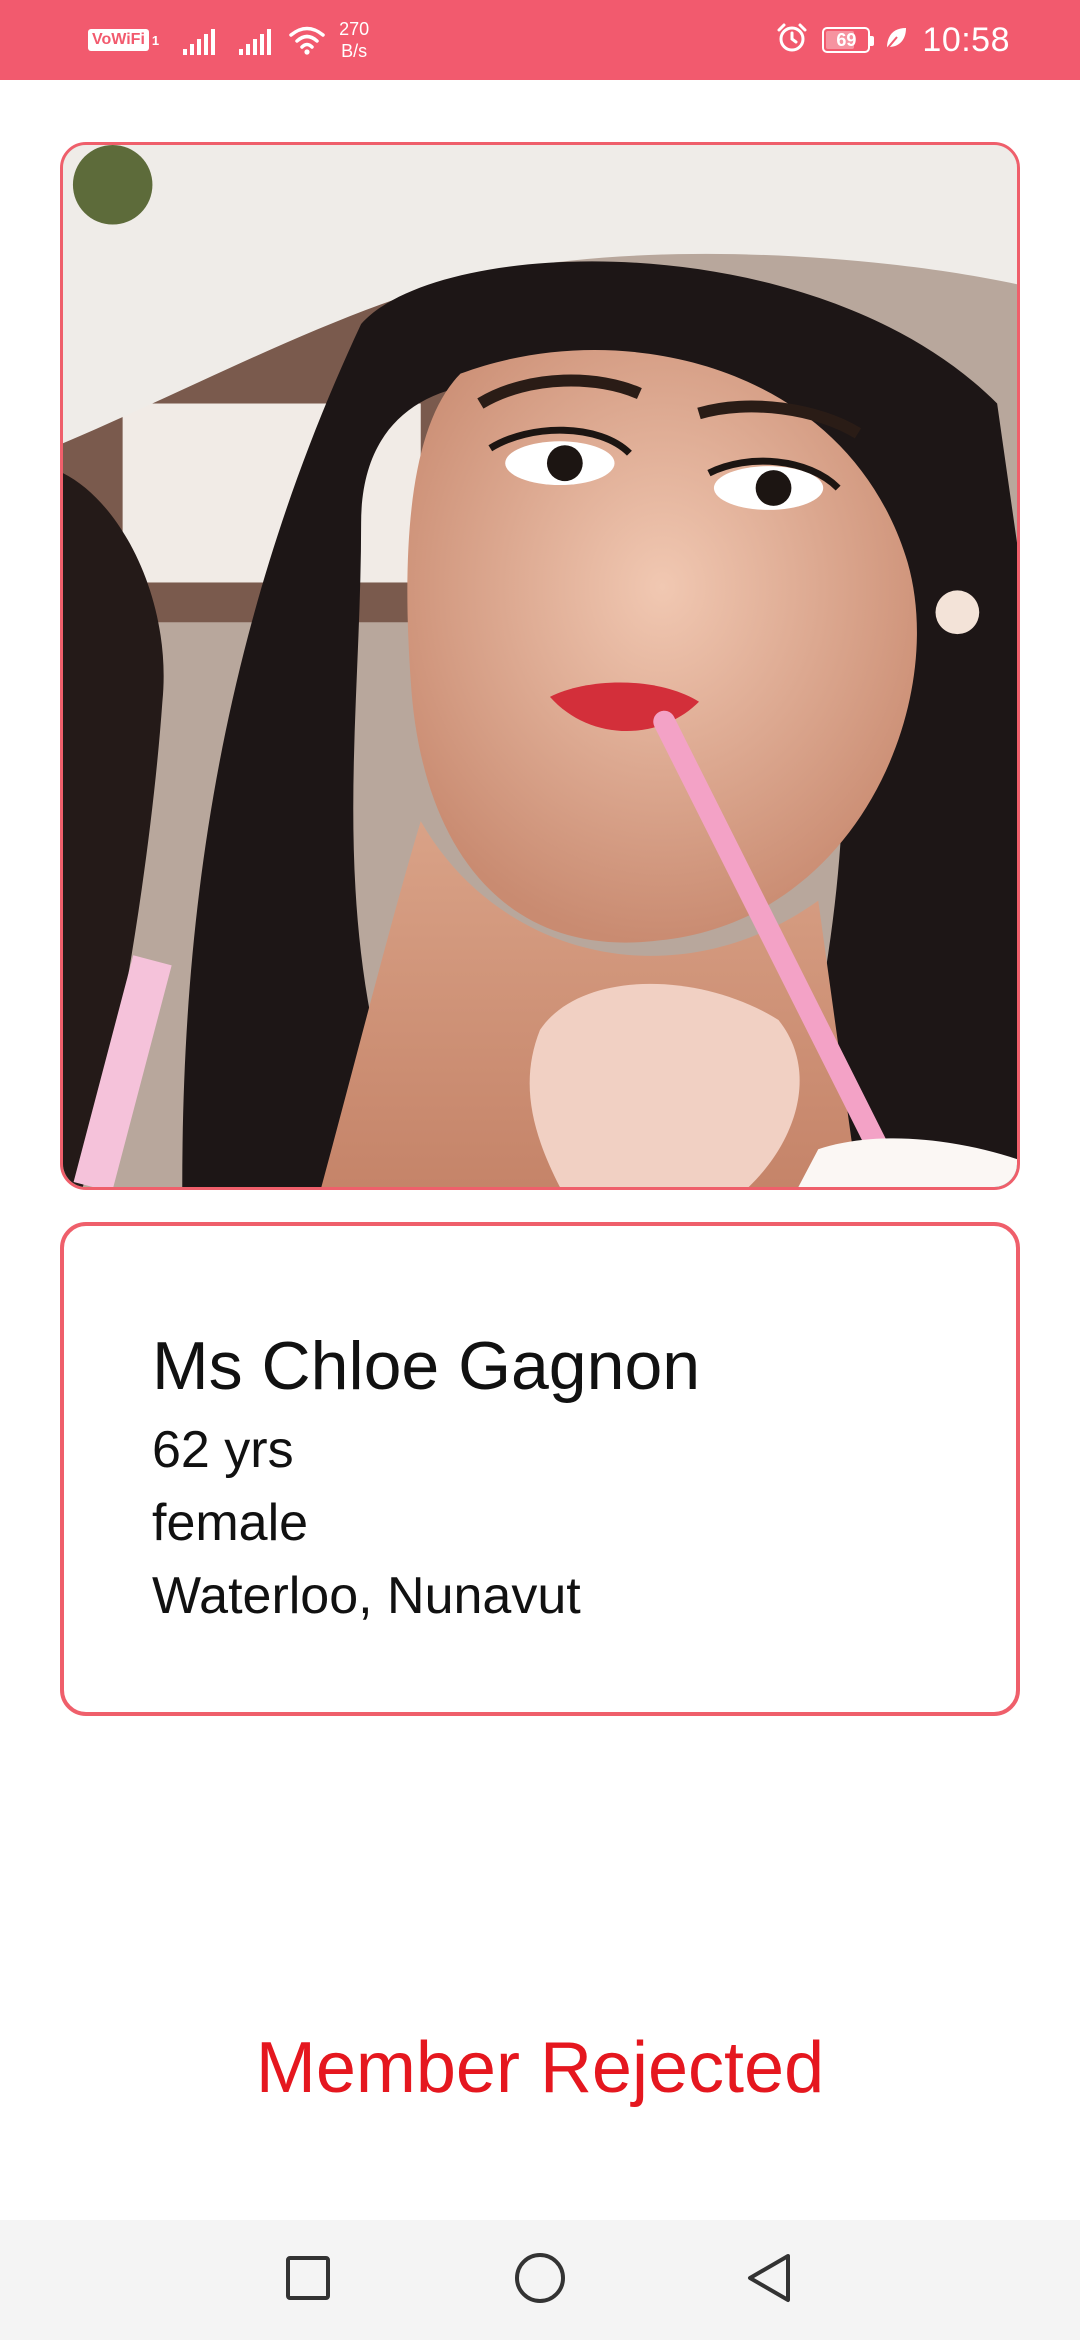  I want to click on battery-level: 69, so click(846, 39).